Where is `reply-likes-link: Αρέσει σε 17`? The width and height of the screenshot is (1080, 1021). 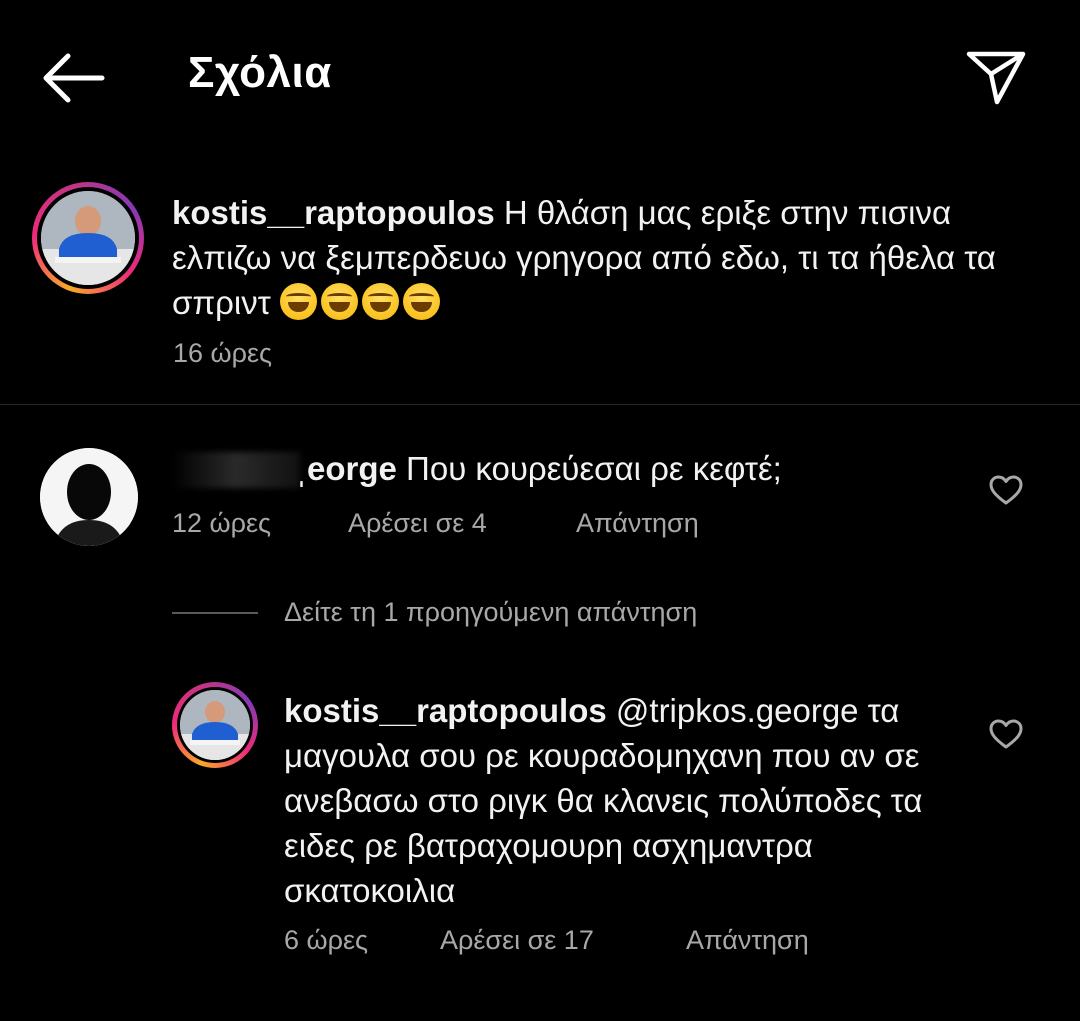 reply-likes-link: Αρέσει σε 17 is located at coordinates (517, 940).